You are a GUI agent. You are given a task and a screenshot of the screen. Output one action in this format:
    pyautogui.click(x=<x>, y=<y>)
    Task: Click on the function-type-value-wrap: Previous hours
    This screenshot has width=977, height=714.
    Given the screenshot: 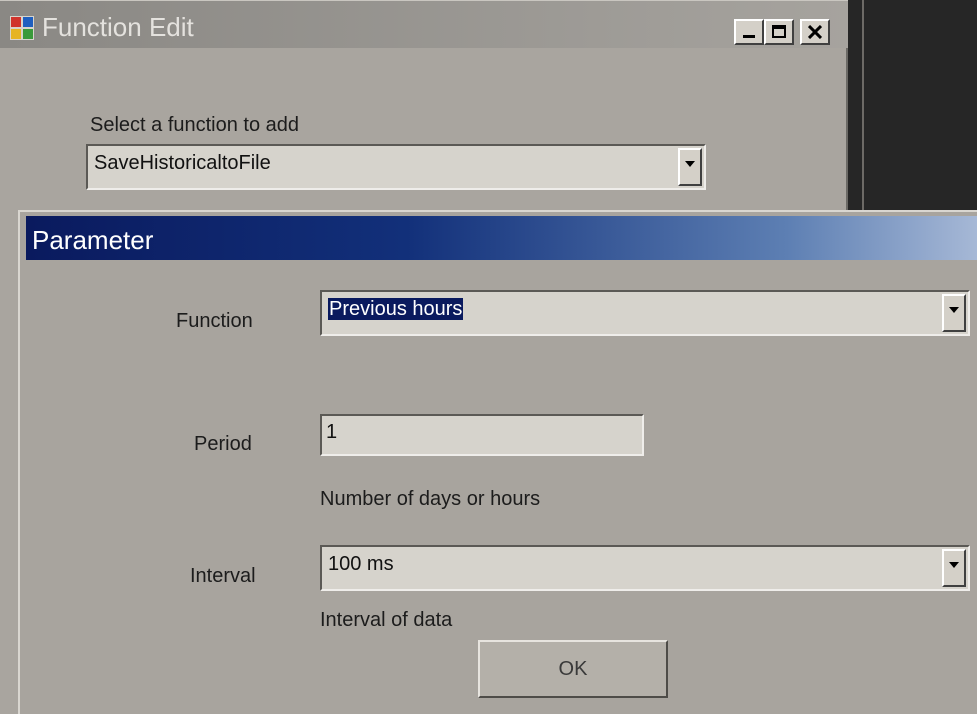 What is the action you would take?
    pyautogui.click(x=396, y=309)
    